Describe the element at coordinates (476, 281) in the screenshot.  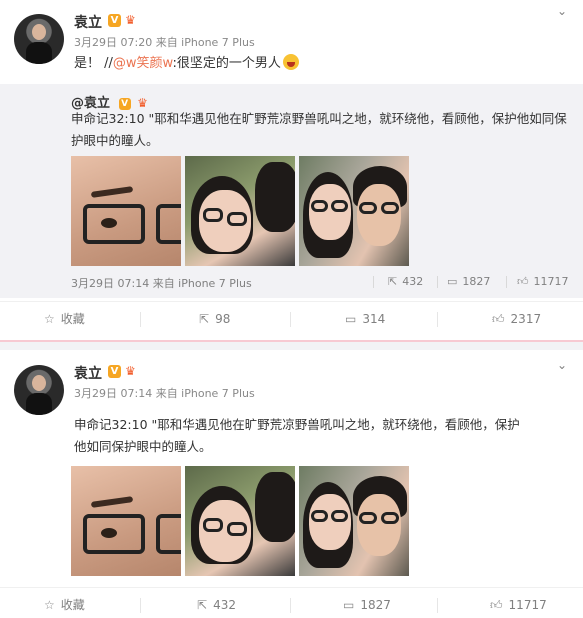
I see `repost-comments-count: 1827` at that location.